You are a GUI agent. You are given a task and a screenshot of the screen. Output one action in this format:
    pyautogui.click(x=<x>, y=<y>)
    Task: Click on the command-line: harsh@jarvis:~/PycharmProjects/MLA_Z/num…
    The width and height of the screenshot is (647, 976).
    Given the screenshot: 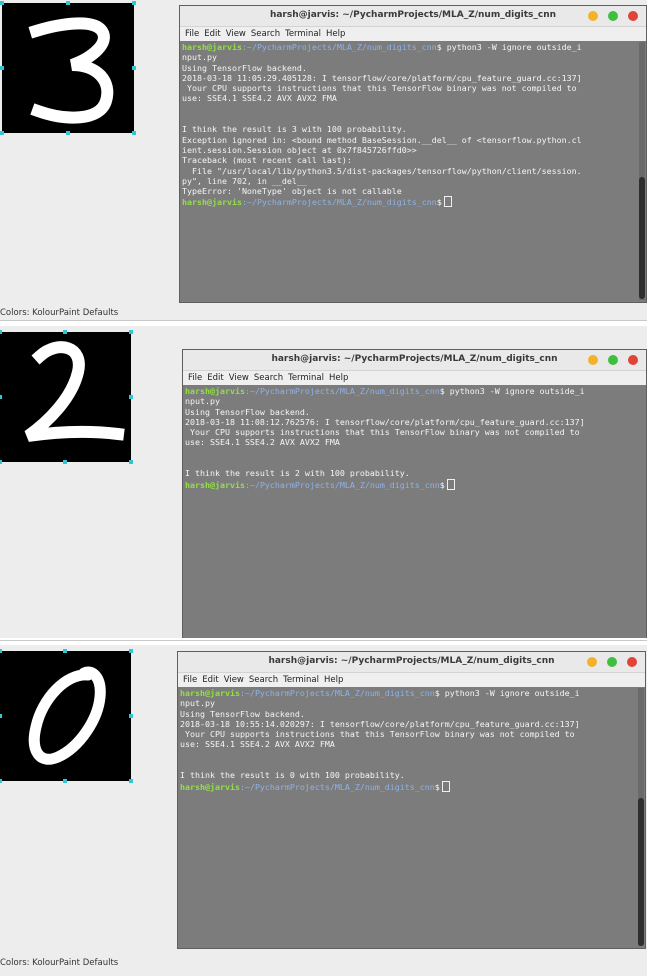 What is the action you would take?
    pyautogui.click(x=408, y=47)
    